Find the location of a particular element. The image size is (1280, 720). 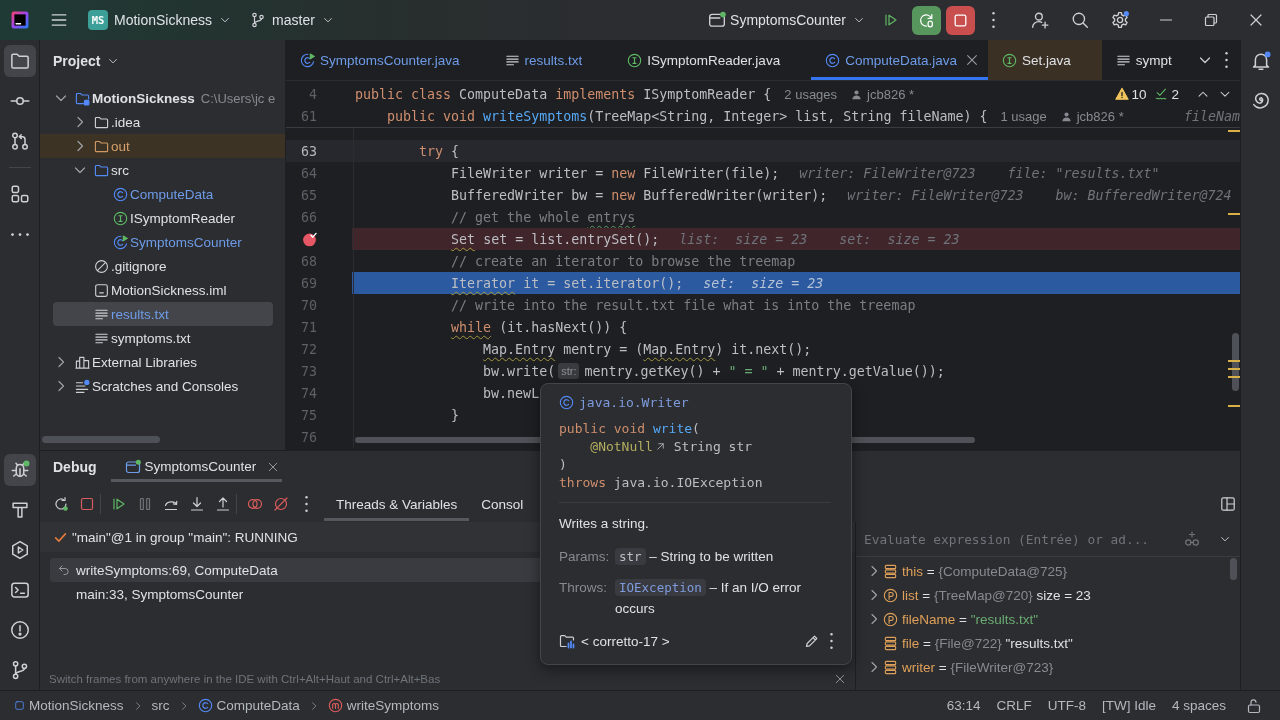

variable-row: list = {TreeMap@720} size = 23 is located at coordinates (1048, 595).